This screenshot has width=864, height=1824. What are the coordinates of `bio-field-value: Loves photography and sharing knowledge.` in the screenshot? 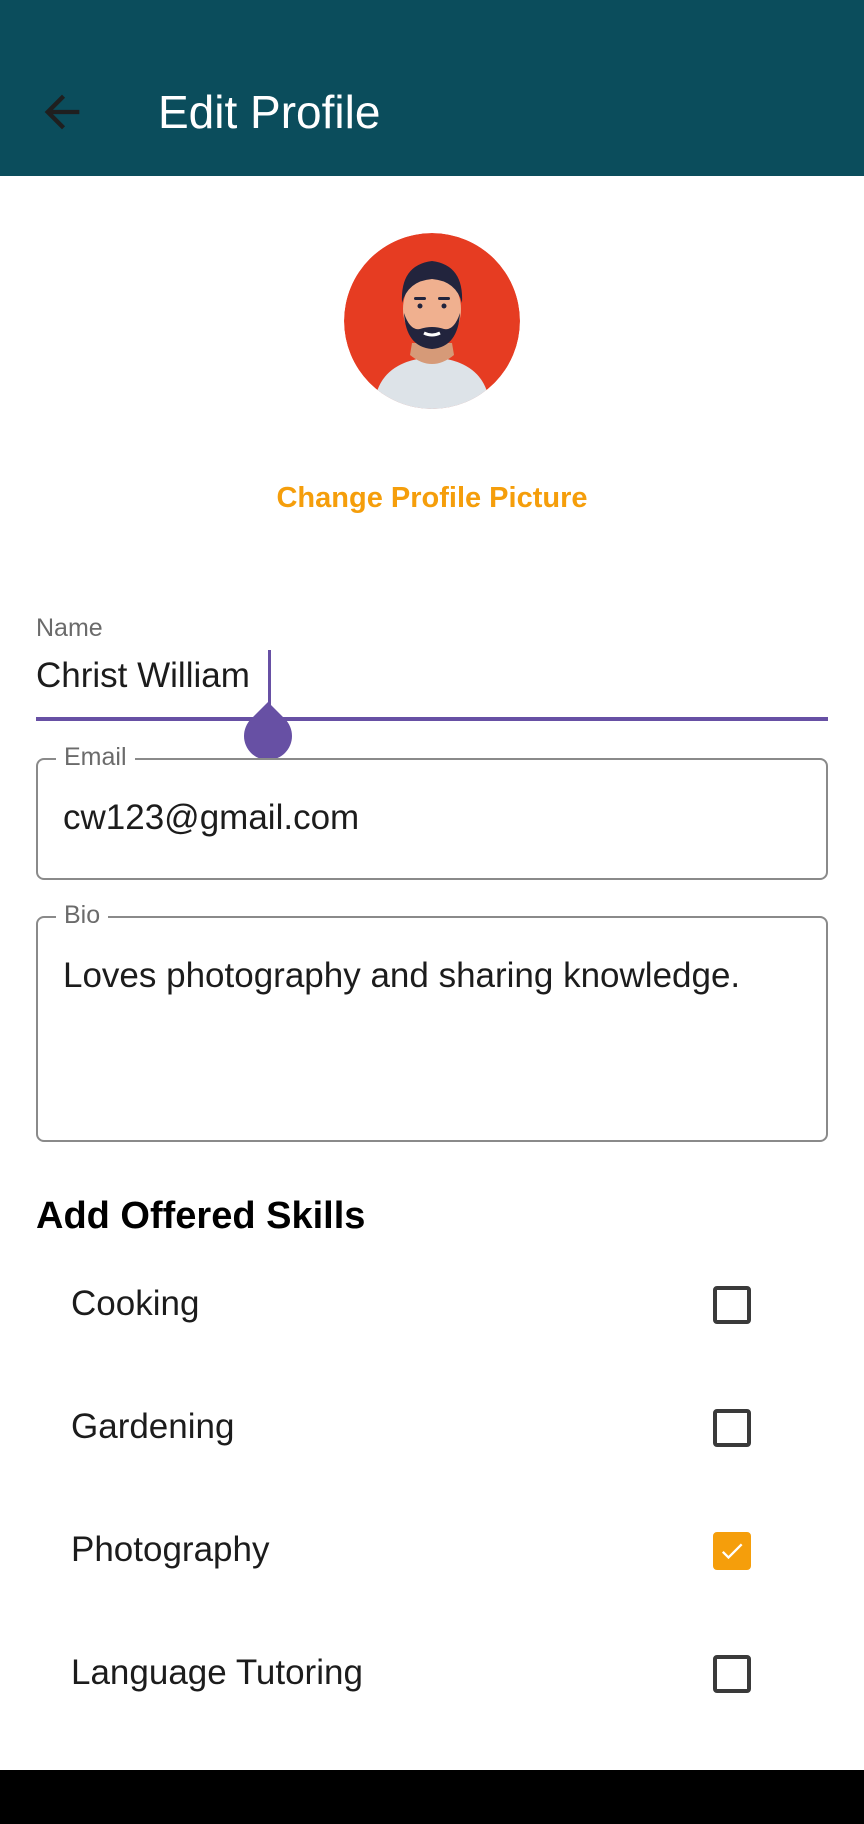 It's located at (402, 975).